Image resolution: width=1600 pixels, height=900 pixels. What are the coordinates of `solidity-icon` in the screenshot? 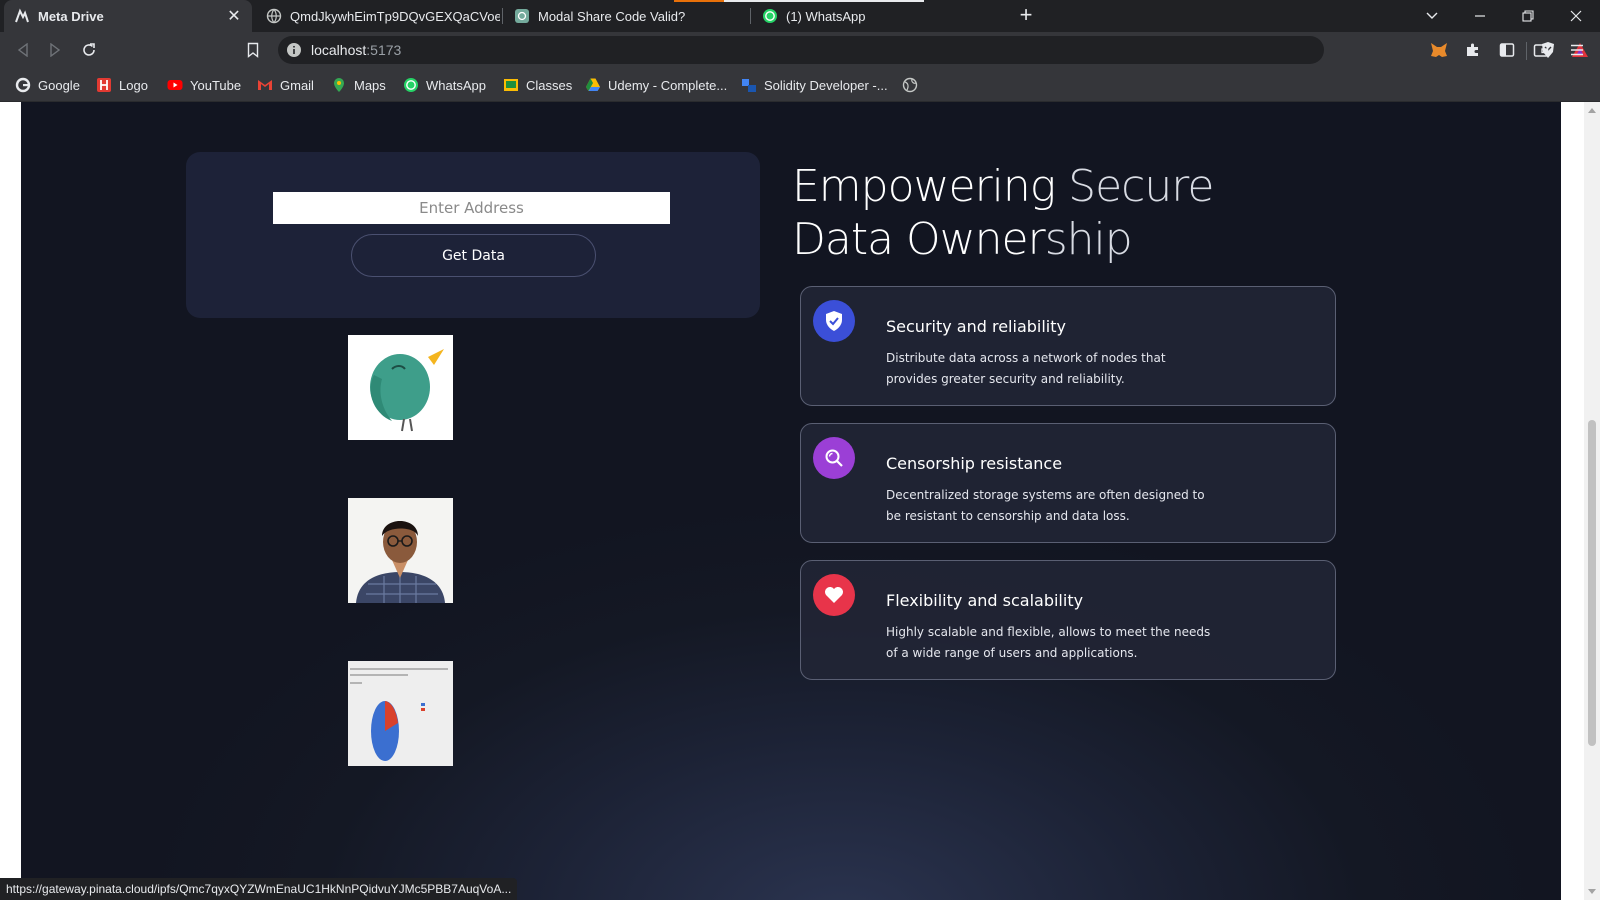 It's located at (749, 85).